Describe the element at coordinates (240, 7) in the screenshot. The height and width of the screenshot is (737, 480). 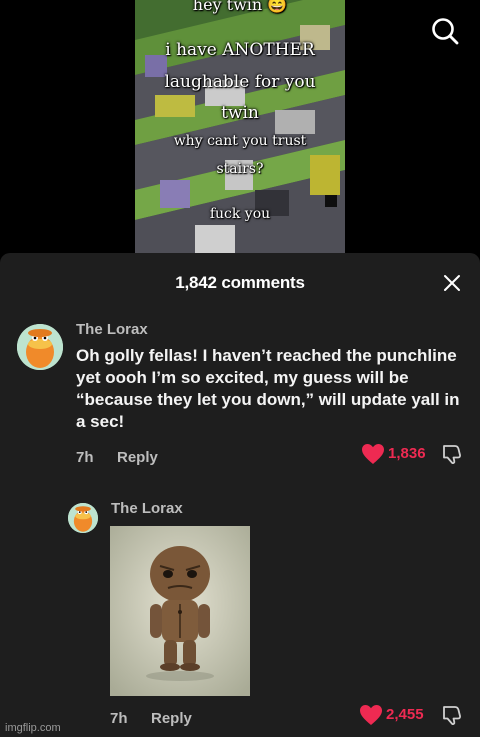
I see `video-caption: hey twin 😄` at that location.